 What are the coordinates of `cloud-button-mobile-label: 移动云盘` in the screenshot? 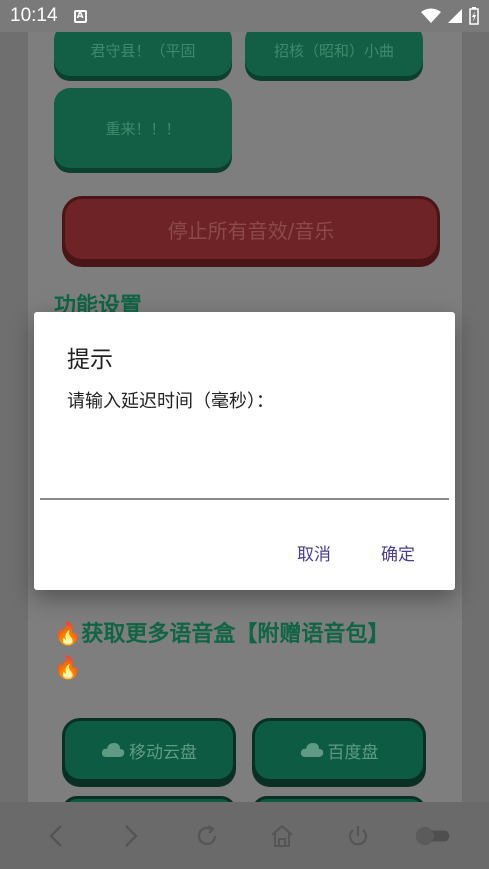 It's located at (163, 752).